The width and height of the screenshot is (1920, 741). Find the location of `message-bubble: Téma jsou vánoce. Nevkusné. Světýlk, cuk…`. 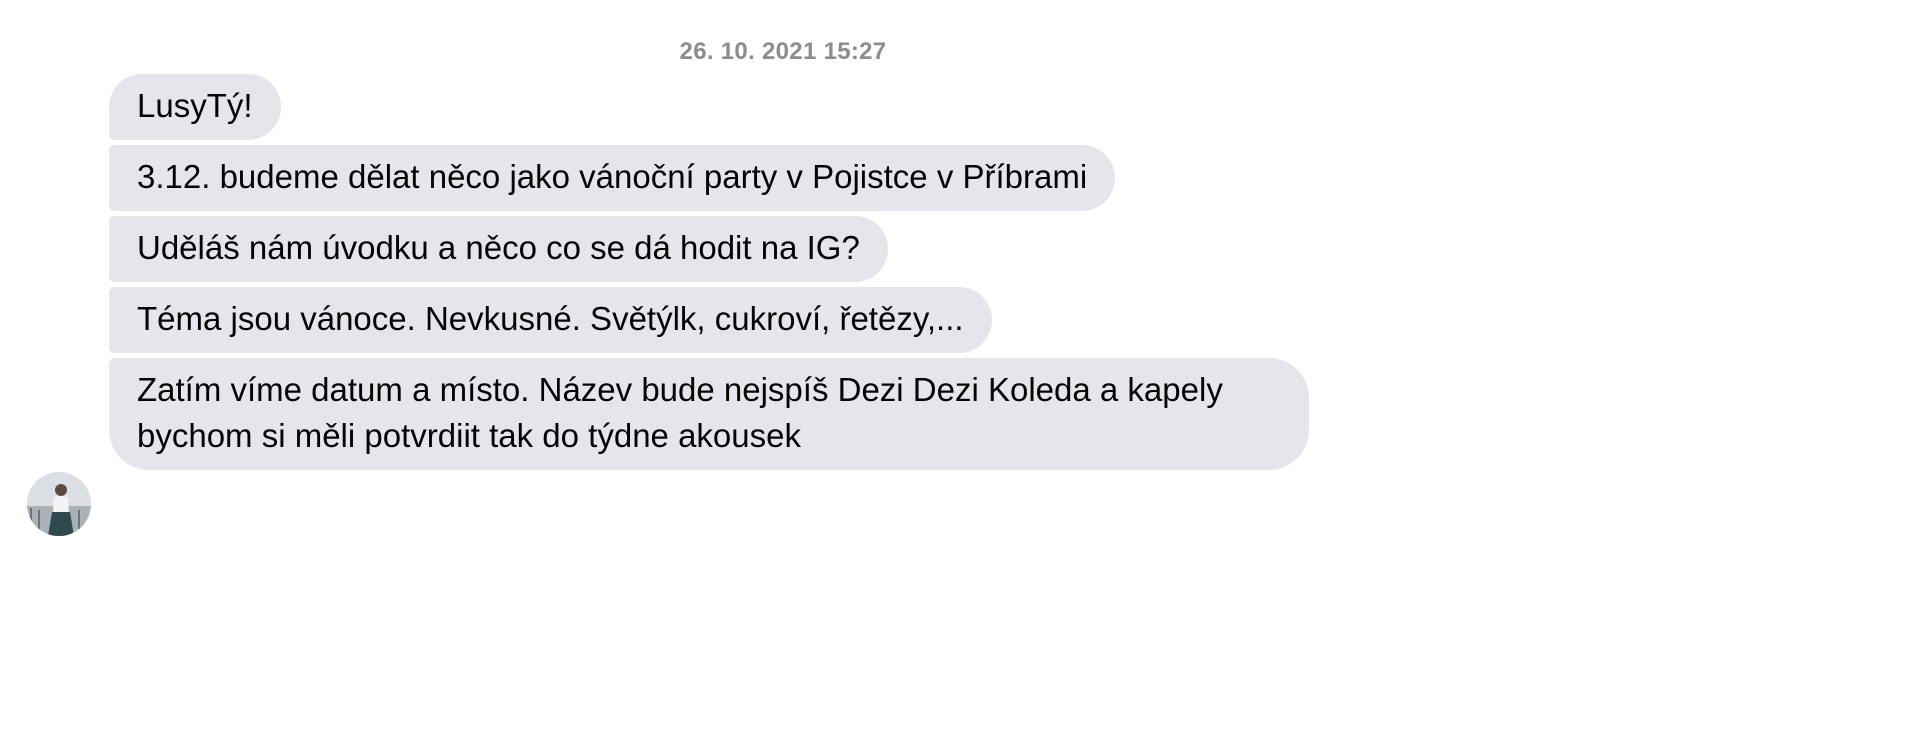

message-bubble: Téma jsou vánoce. Nevkusné. Světýlk, cuk… is located at coordinates (550, 320).